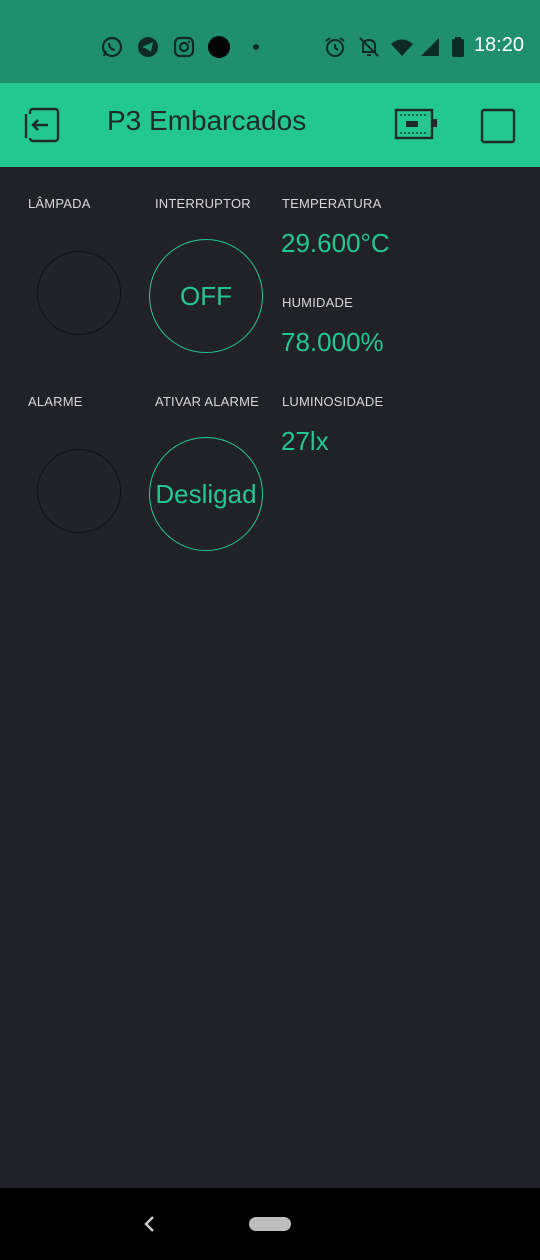 This screenshot has width=540, height=1260. Describe the element at coordinates (59, 203) in the screenshot. I see `lampada-label: LÂMPADA` at that location.